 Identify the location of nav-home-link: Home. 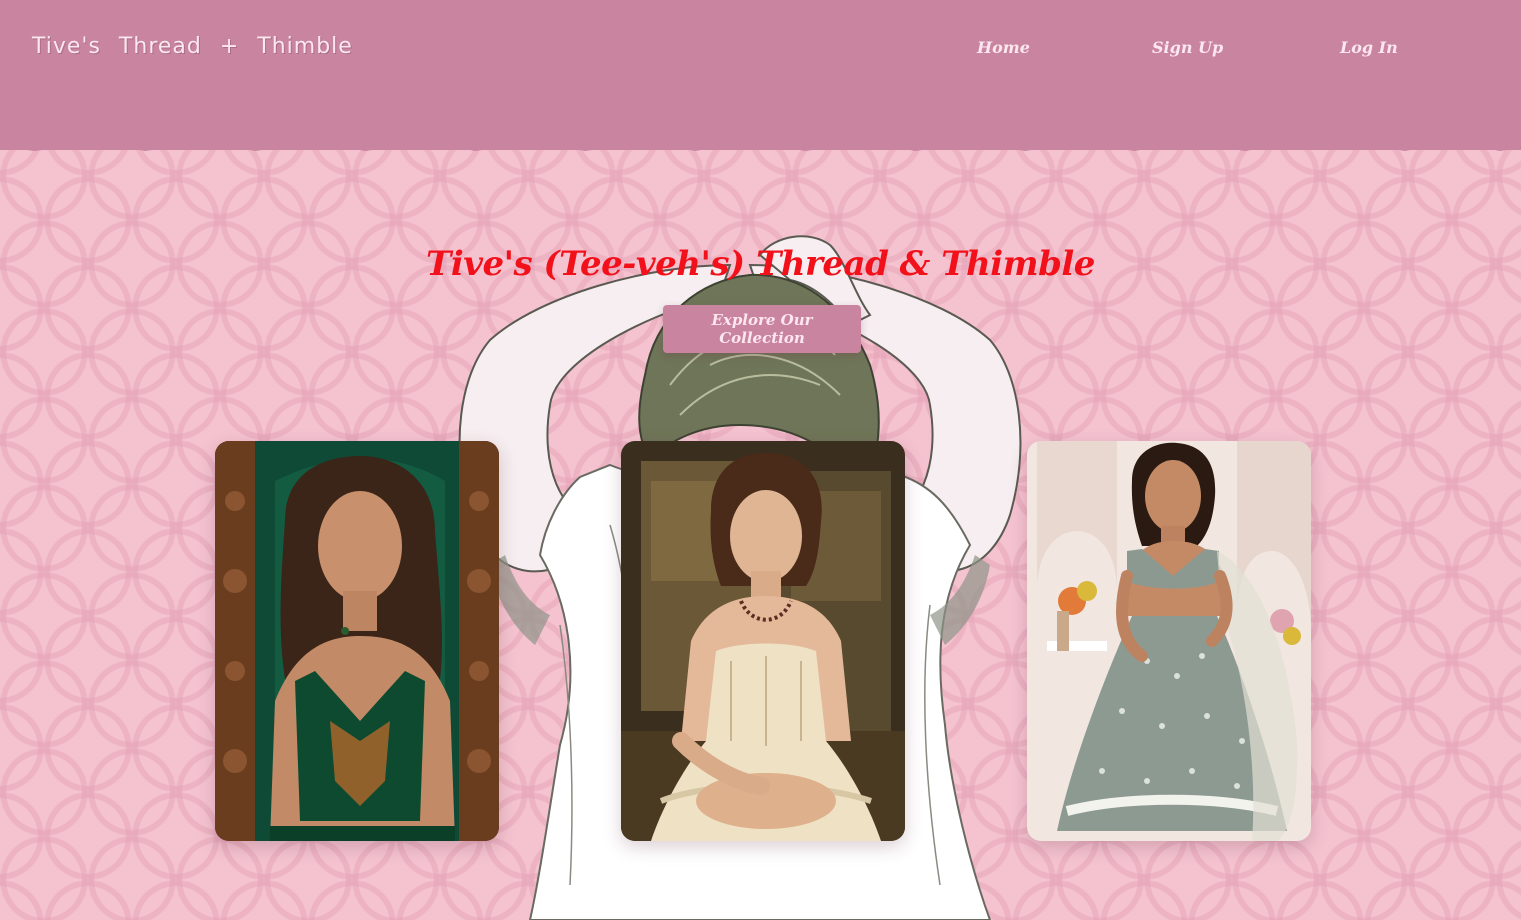
(1003, 47).